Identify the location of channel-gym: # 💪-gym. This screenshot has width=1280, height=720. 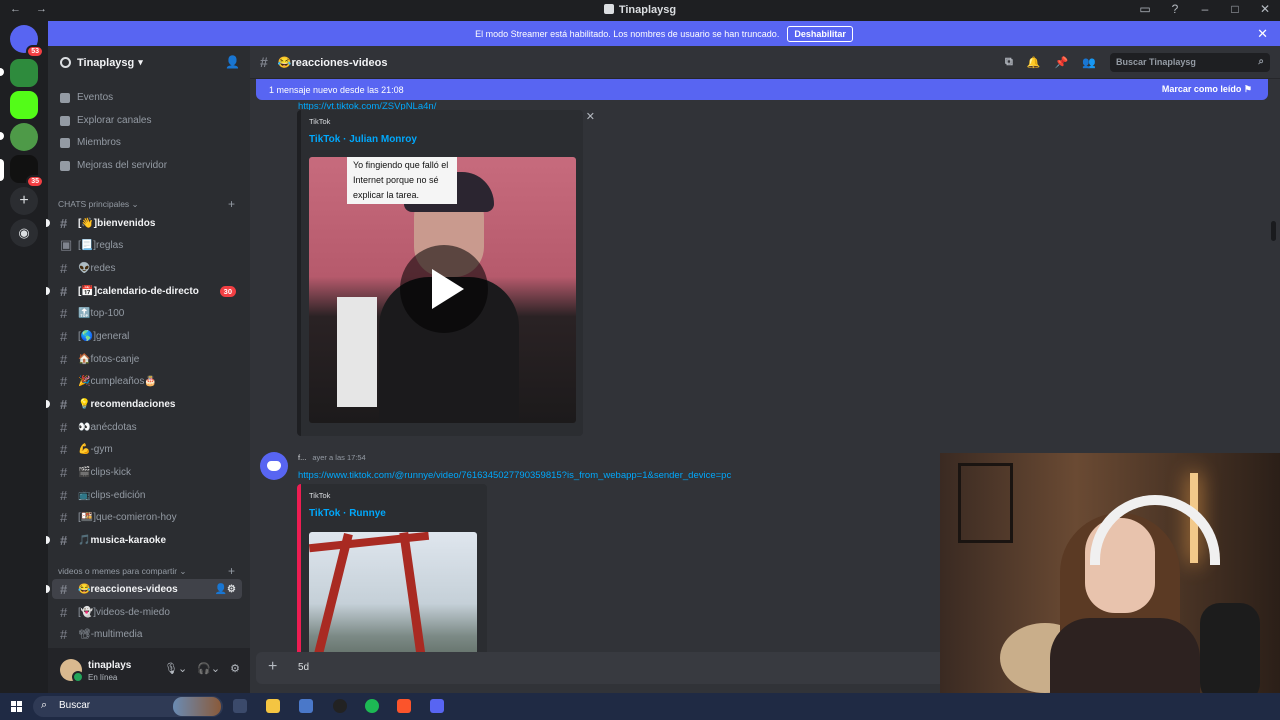
(147, 449).